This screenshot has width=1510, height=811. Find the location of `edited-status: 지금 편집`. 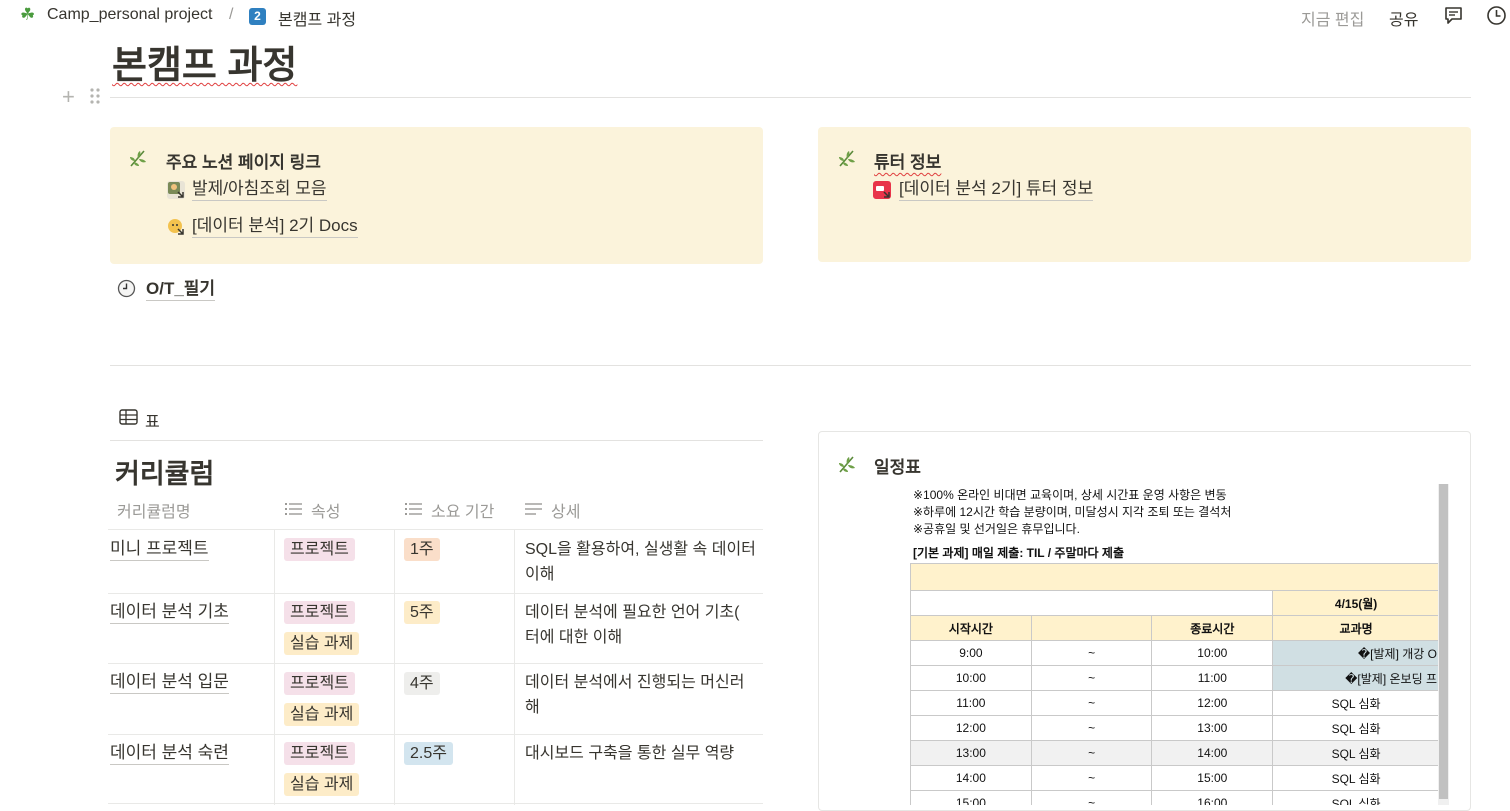

edited-status: 지금 편집 is located at coordinates (1333, 20).